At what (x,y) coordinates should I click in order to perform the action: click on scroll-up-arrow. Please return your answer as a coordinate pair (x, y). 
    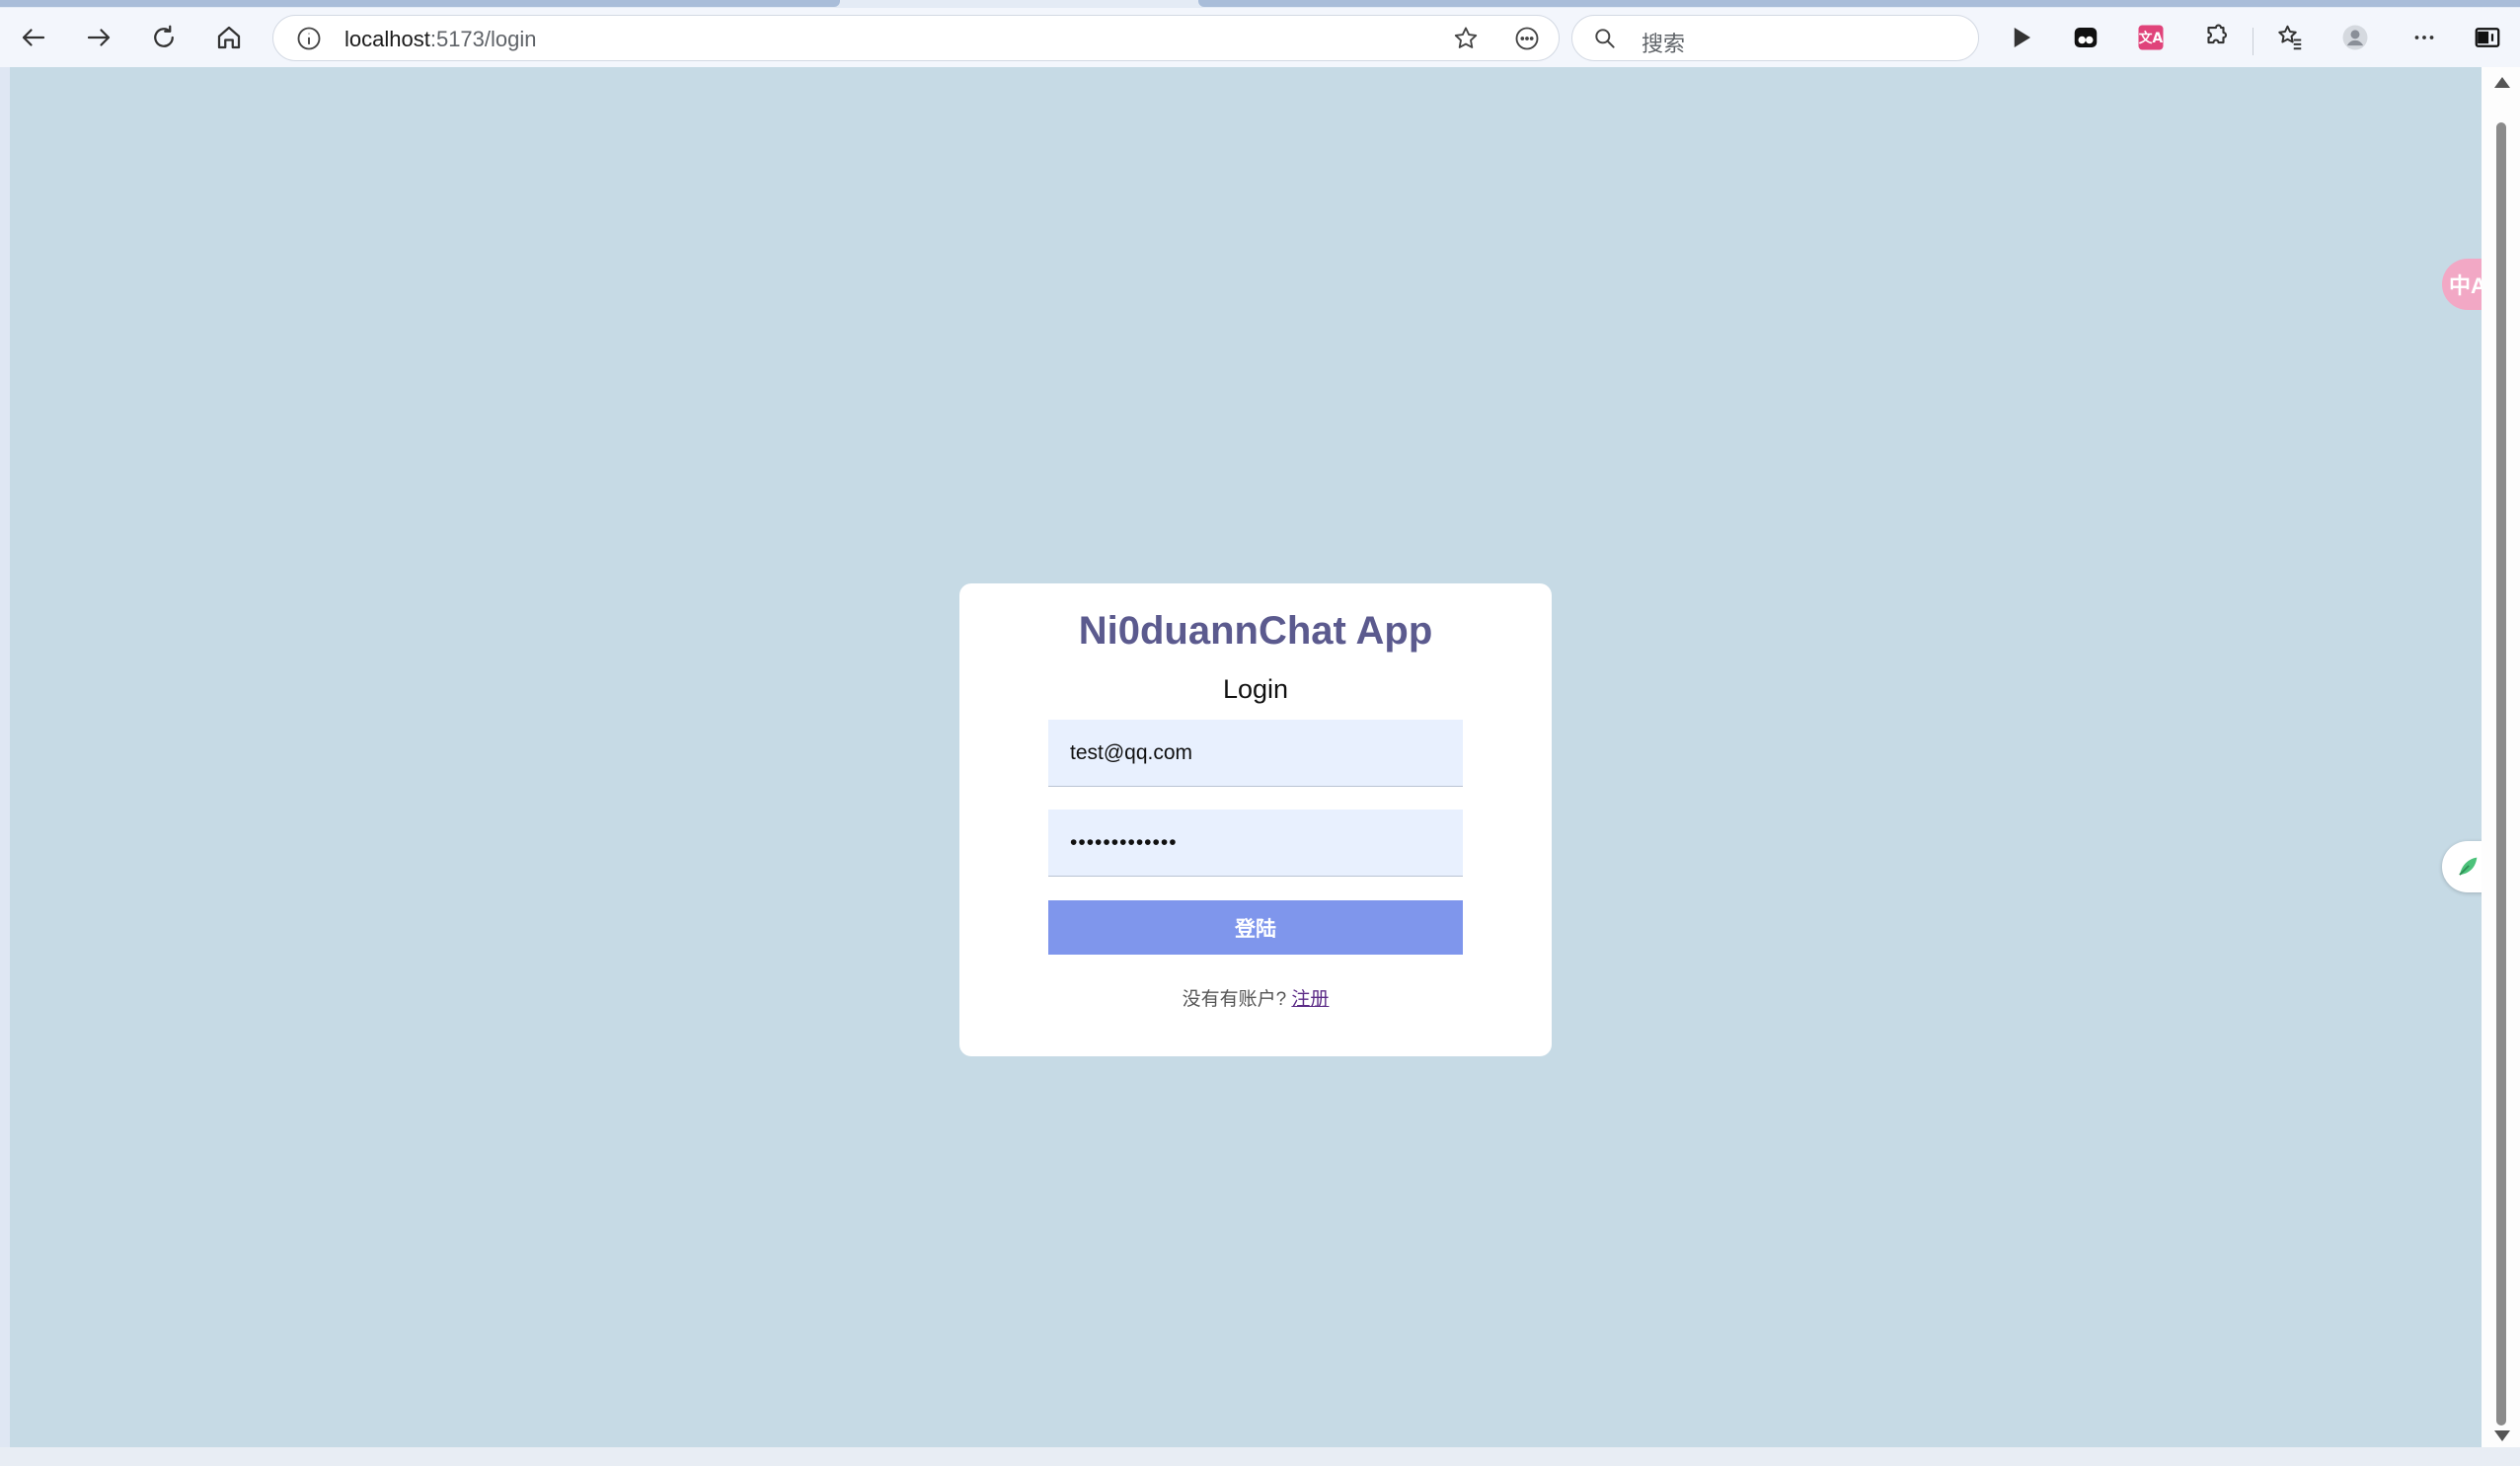
    Looking at the image, I should click on (2502, 82).